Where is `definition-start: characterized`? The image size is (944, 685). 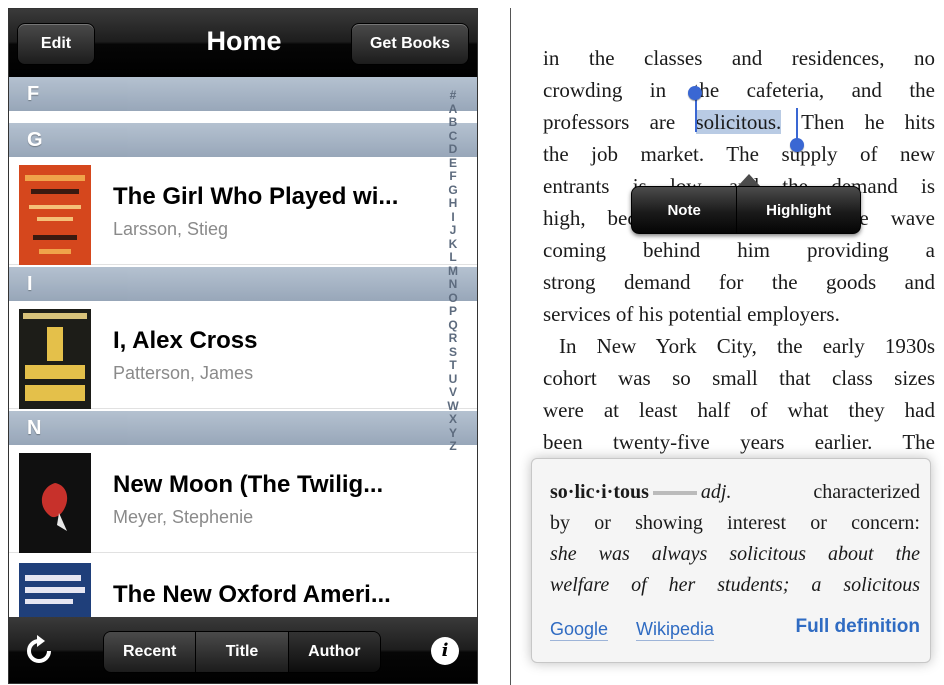 definition-start: characterized is located at coordinates (825, 492).